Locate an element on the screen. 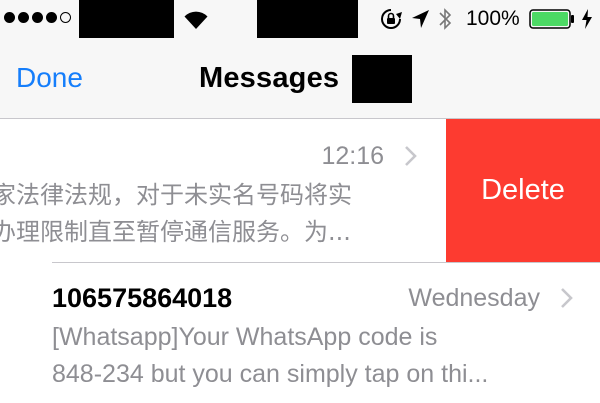 This screenshot has width=600, height=403. charging-icon is located at coordinates (587, 19).